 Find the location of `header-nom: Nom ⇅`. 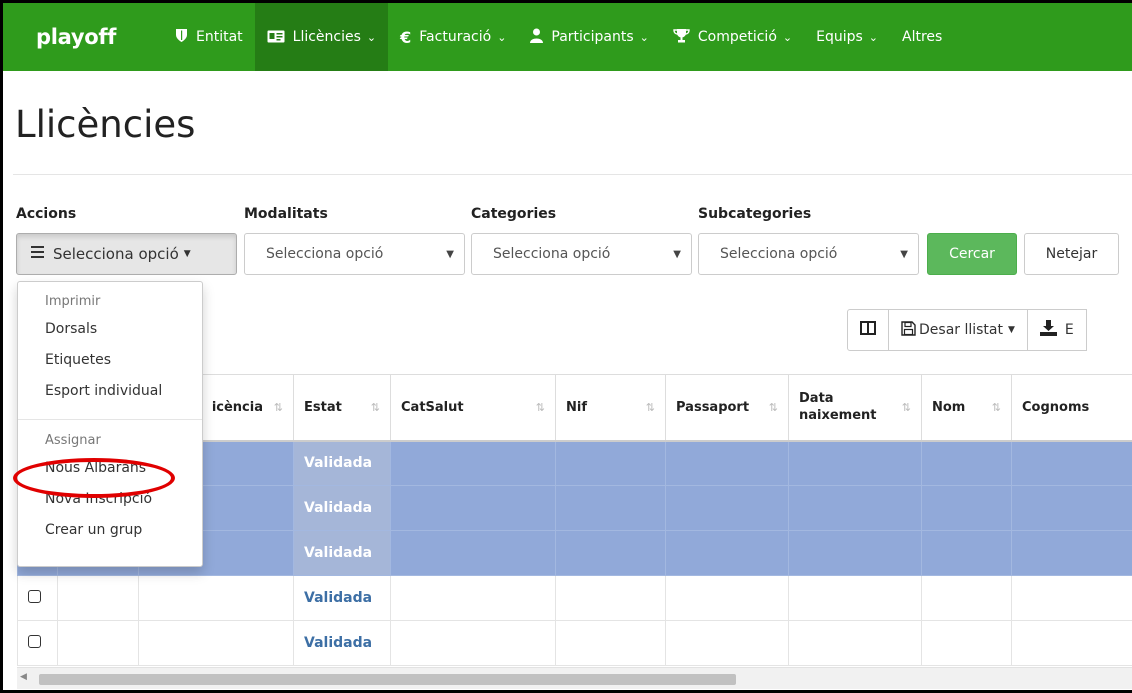

header-nom: Nom ⇅ is located at coordinates (966, 408).